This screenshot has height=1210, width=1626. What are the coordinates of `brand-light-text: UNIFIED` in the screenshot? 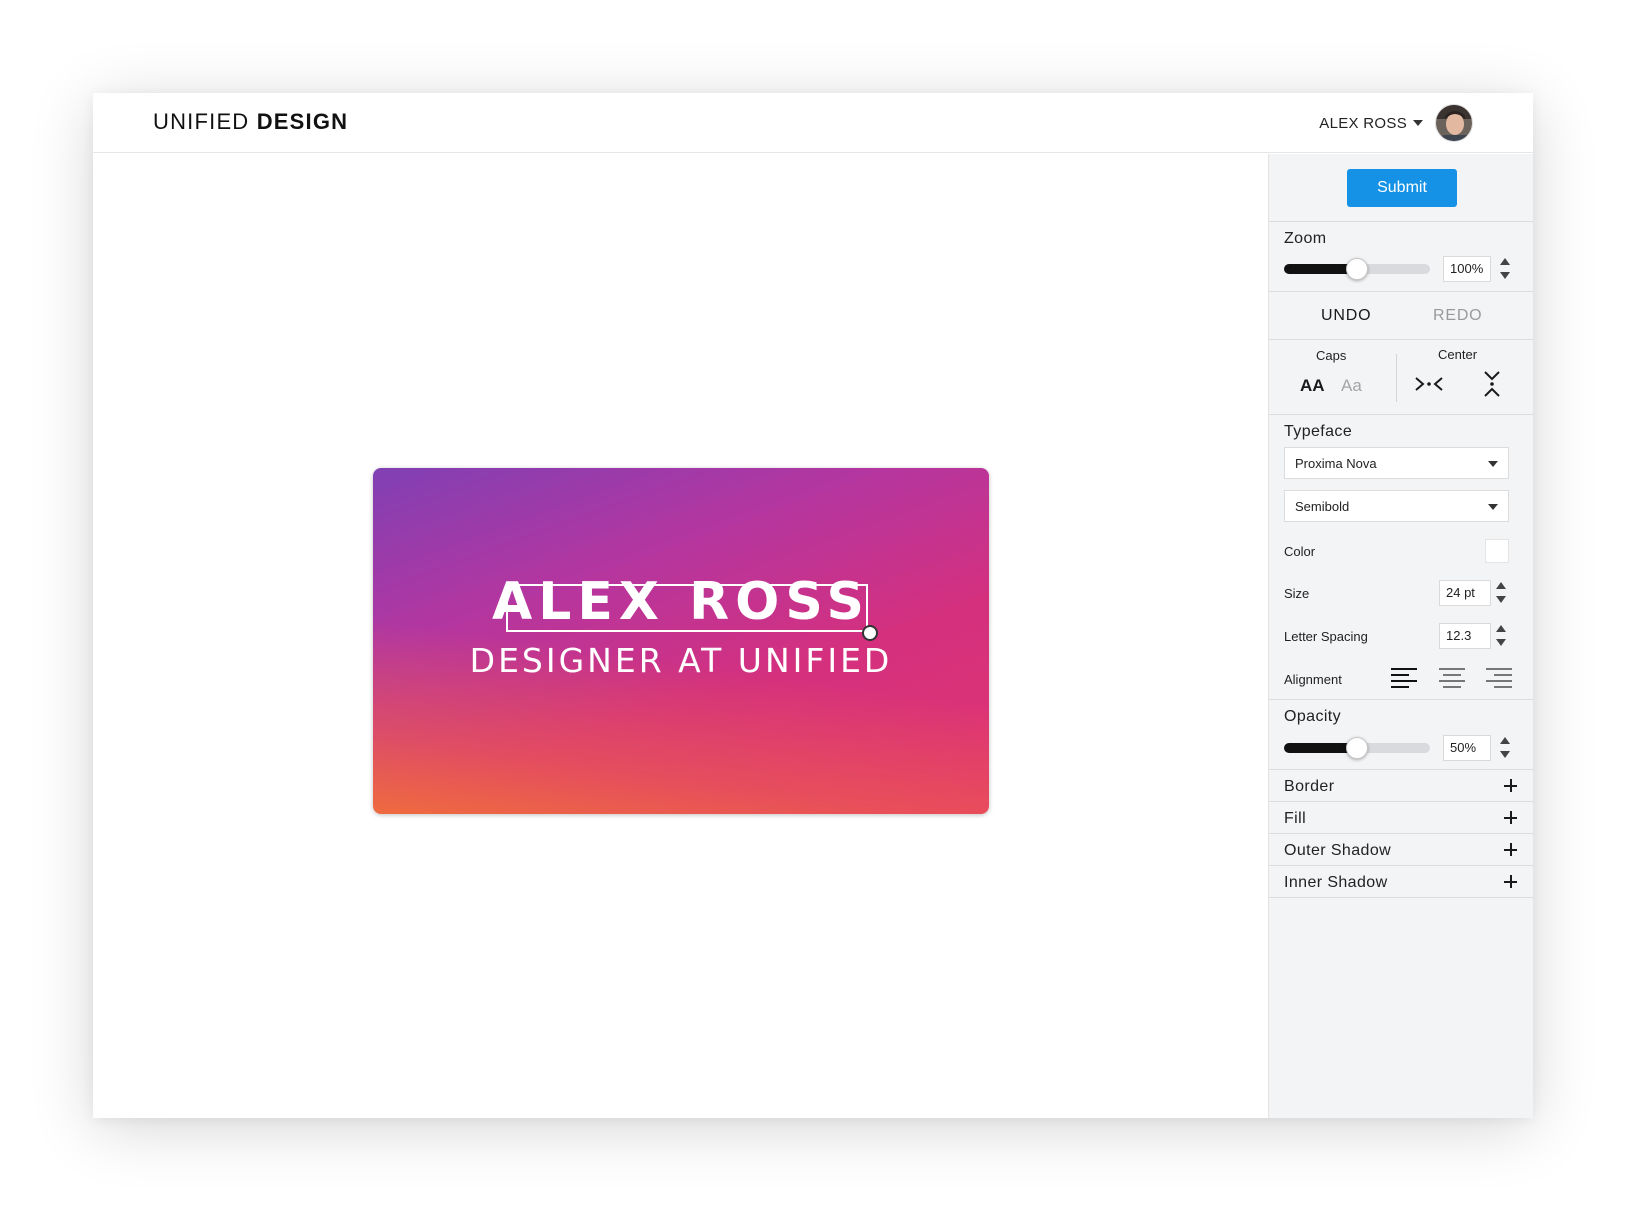 It's located at (201, 121).